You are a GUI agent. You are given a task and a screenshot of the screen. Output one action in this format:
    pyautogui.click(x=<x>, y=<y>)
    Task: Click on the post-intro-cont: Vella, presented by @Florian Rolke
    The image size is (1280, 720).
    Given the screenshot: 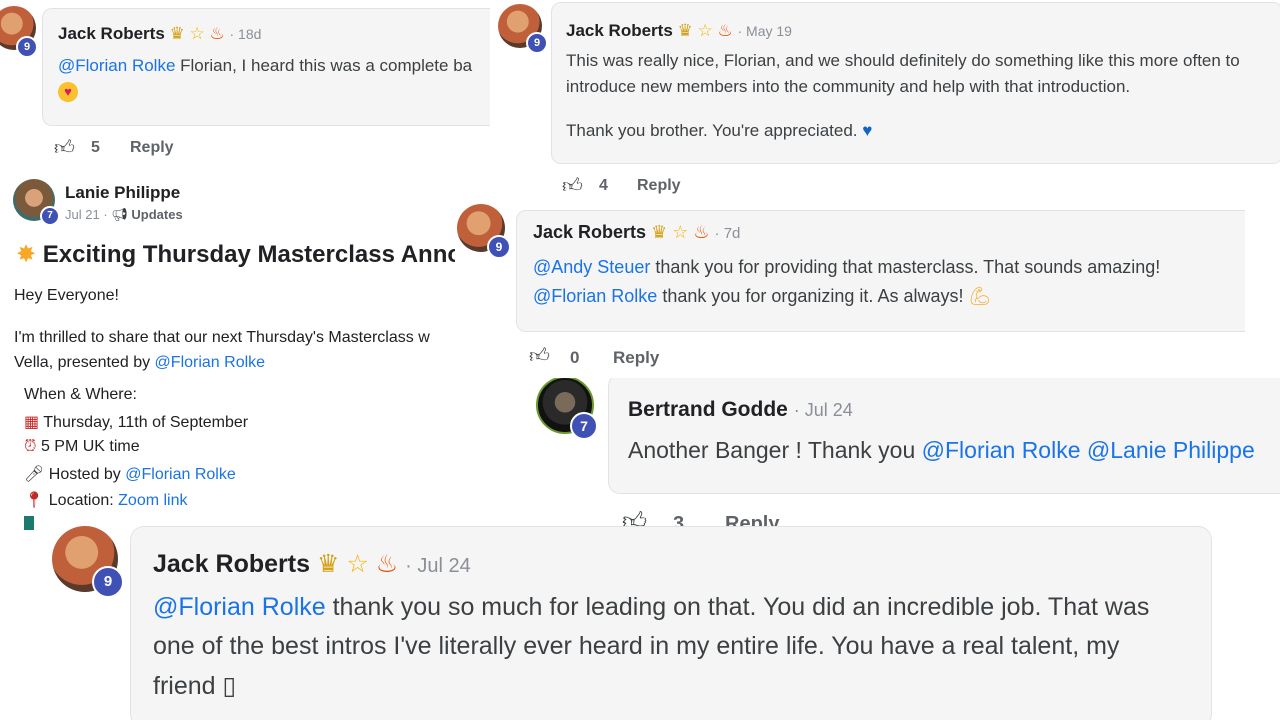 What is the action you would take?
    pyautogui.click(x=139, y=363)
    